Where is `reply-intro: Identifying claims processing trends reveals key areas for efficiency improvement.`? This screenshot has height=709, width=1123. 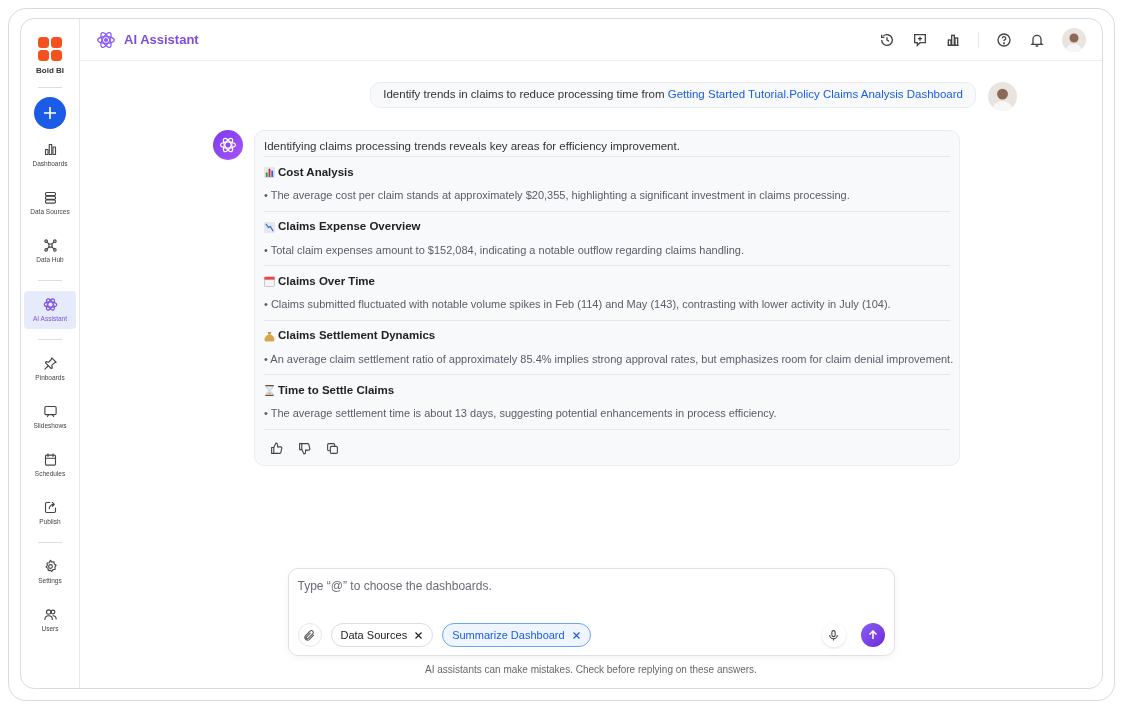 reply-intro: Identifying claims processing trends reveals key areas for efficiency improvement. is located at coordinates (607, 147).